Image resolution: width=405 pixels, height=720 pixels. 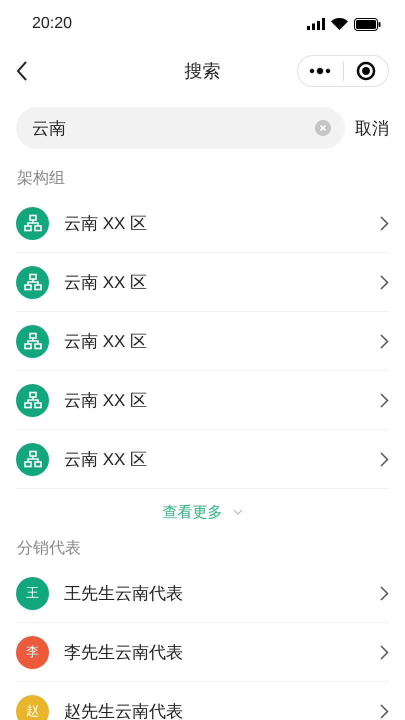 I want to click on item-label: 李先生云南代表, so click(x=124, y=653).